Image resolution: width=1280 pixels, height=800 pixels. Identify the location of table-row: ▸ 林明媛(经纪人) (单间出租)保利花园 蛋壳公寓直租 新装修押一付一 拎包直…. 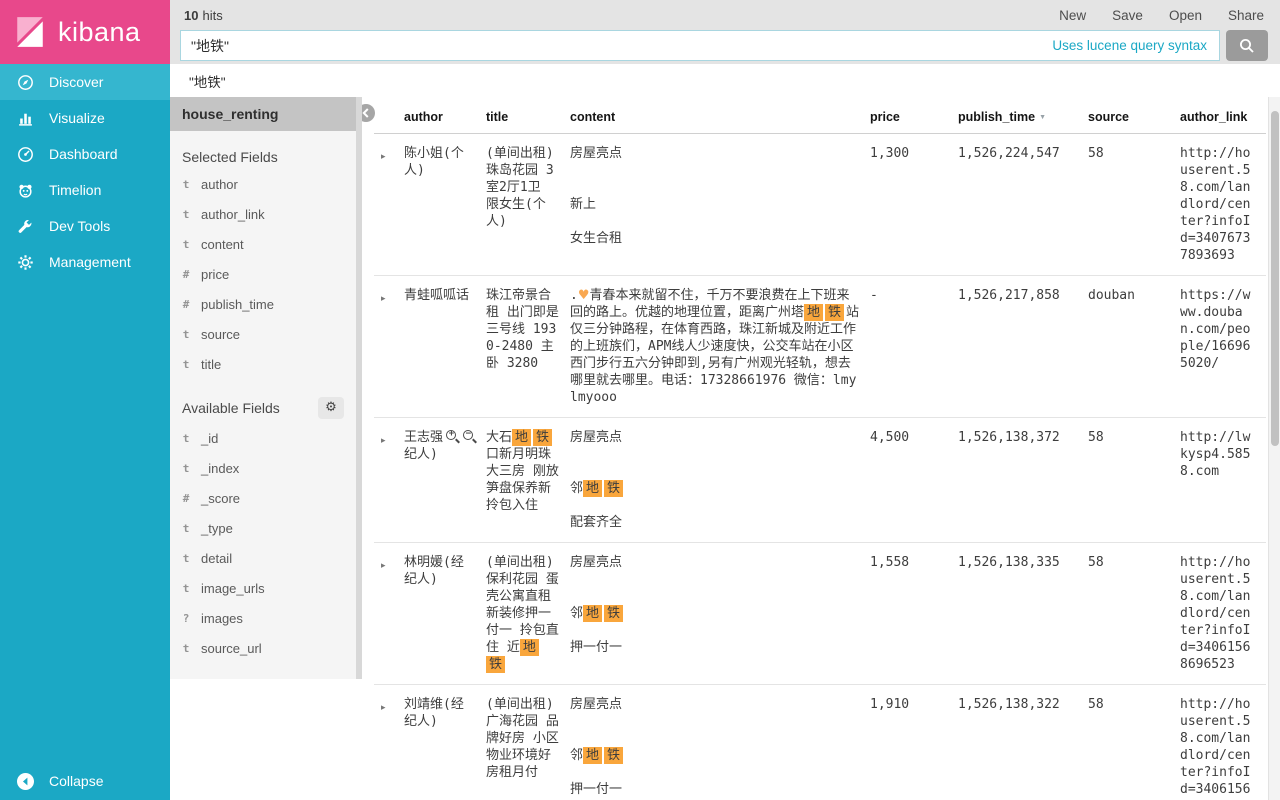
(820, 614).